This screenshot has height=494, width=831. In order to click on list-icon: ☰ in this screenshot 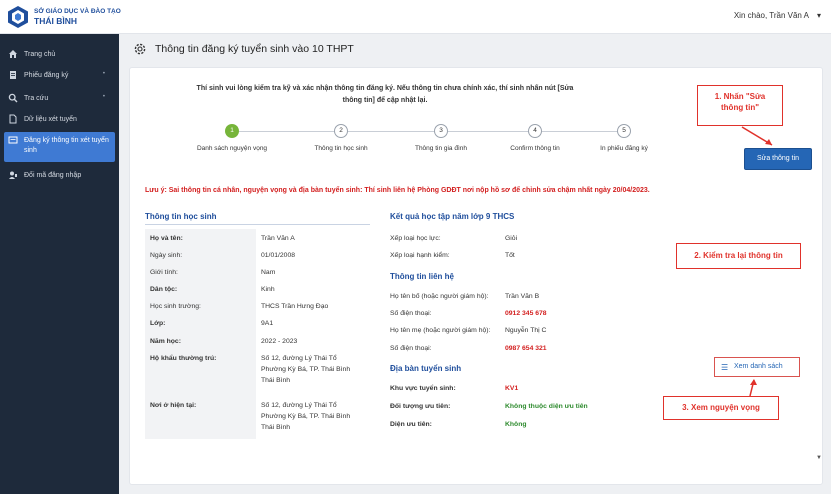, I will do `click(725, 367)`.